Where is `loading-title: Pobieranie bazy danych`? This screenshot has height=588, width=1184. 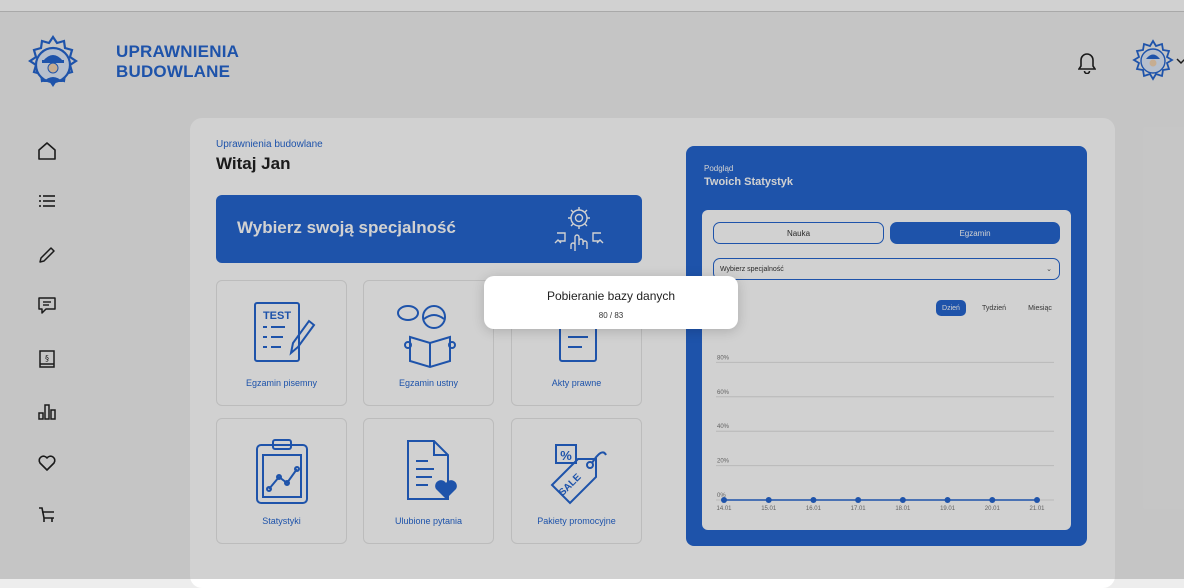 loading-title: Pobieranie bazy danych is located at coordinates (611, 296).